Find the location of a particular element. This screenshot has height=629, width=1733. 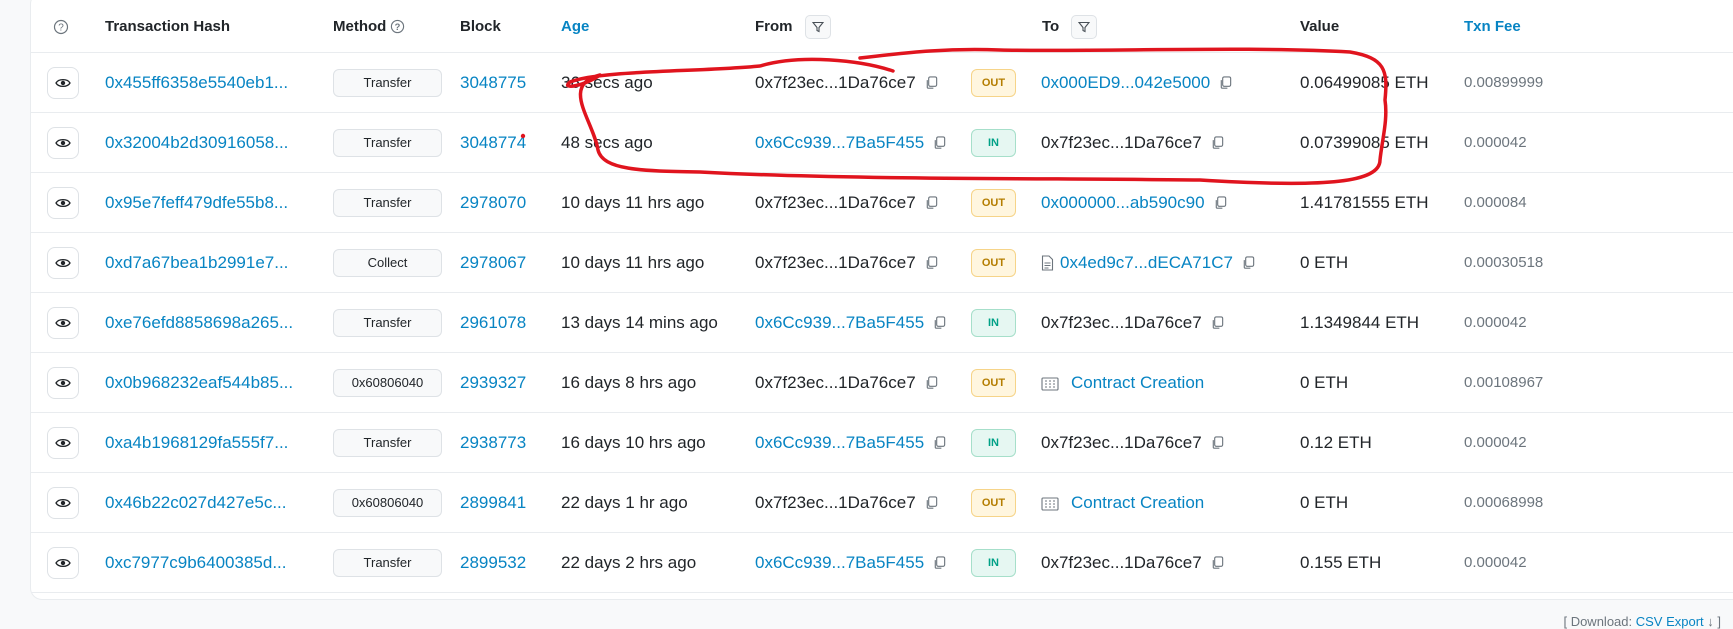

from-filter-button is located at coordinates (817, 26).